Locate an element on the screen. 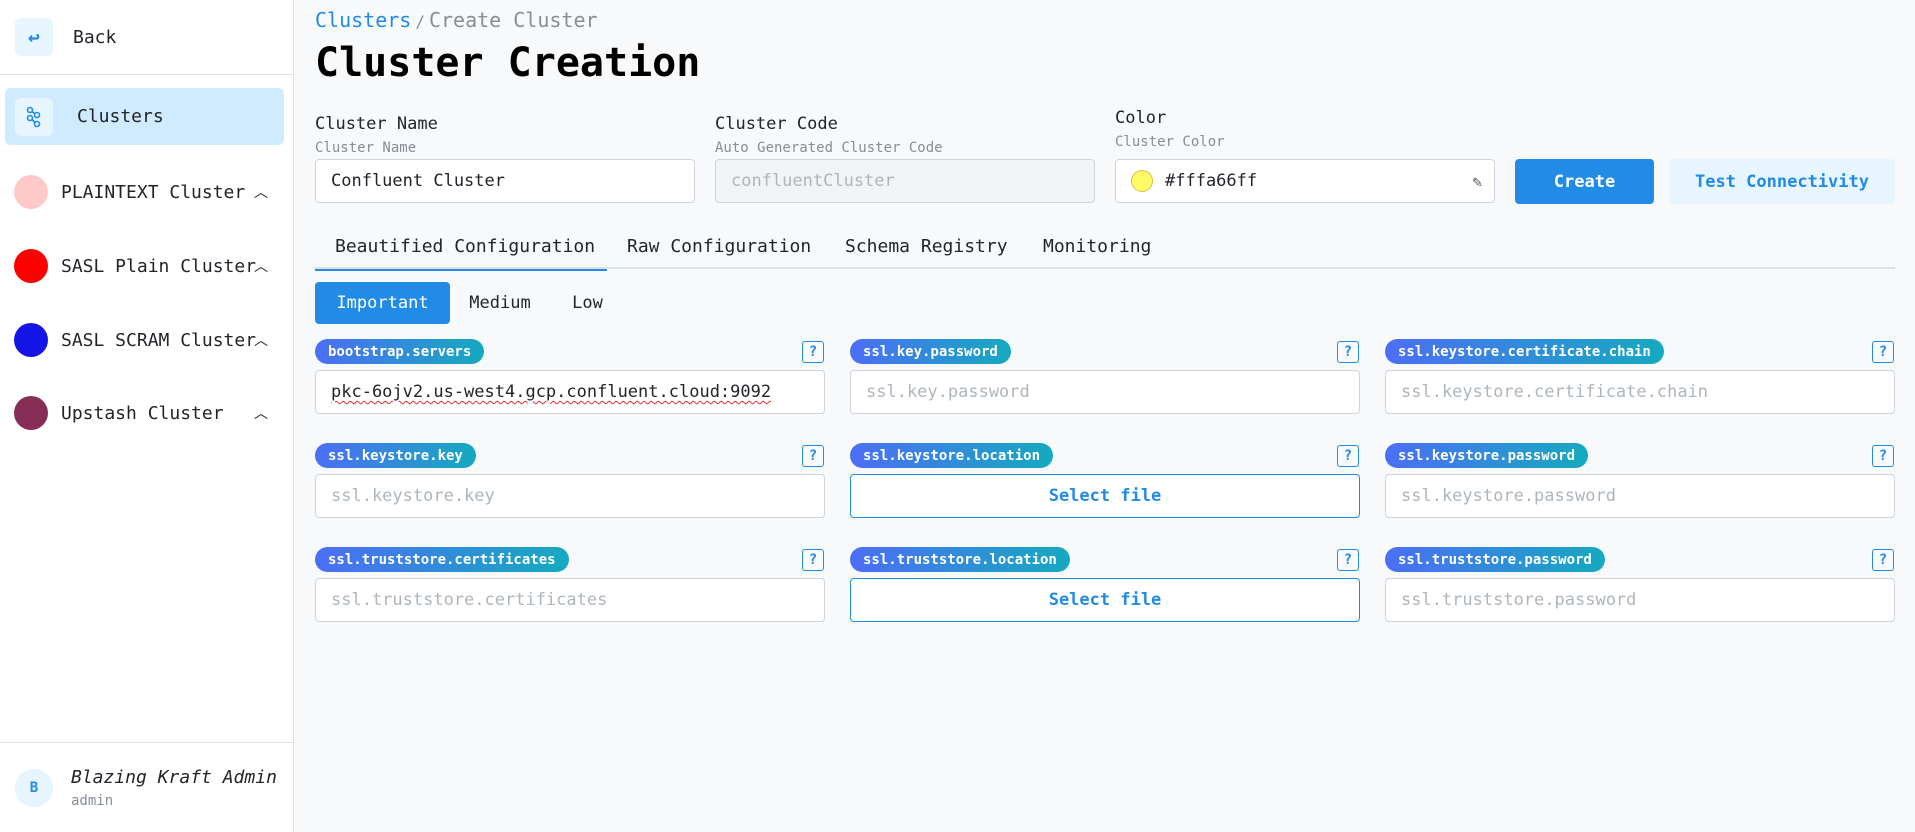  user-profile: B Blazing Kraft Admin admin is located at coordinates (147, 787).